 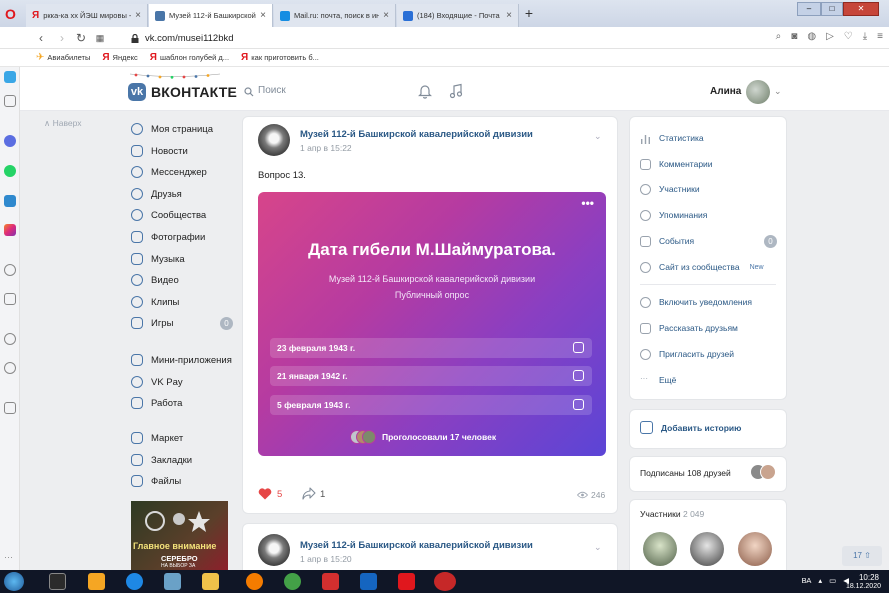 I want to click on folder-icon, so click(x=210, y=581).